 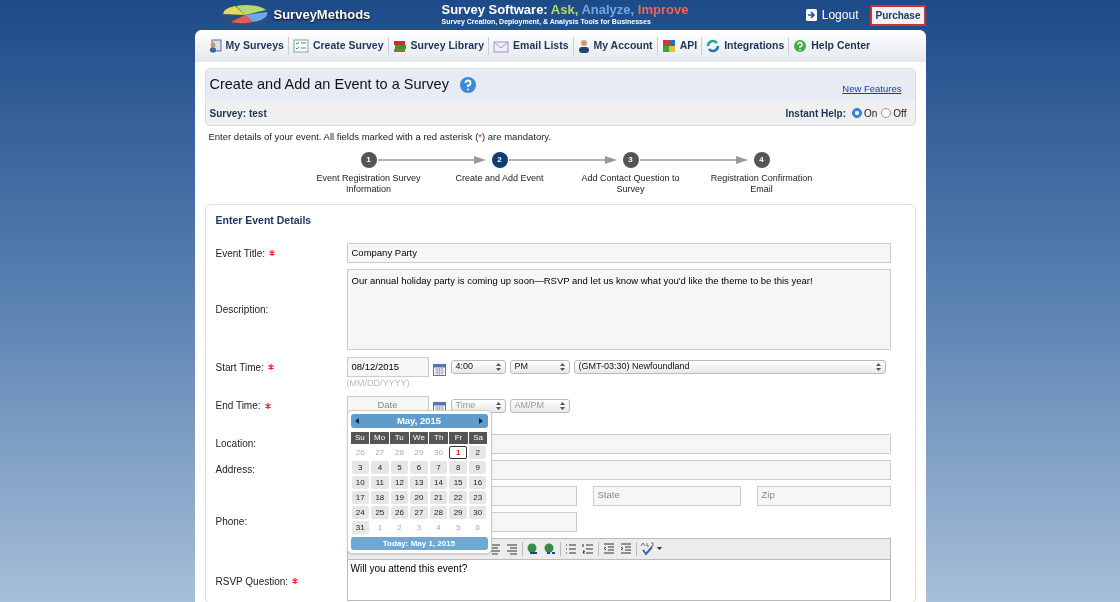 I want to click on nav-tab: Survey Library, so click(x=438, y=46).